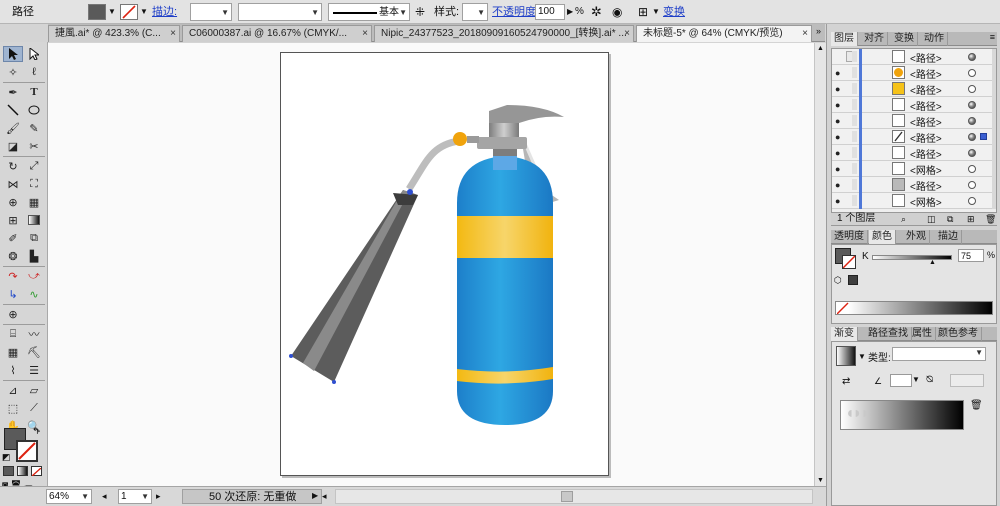  What do you see at coordinates (34, 370) in the screenshot?
I see `list-tool: ☰` at bounding box center [34, 370].